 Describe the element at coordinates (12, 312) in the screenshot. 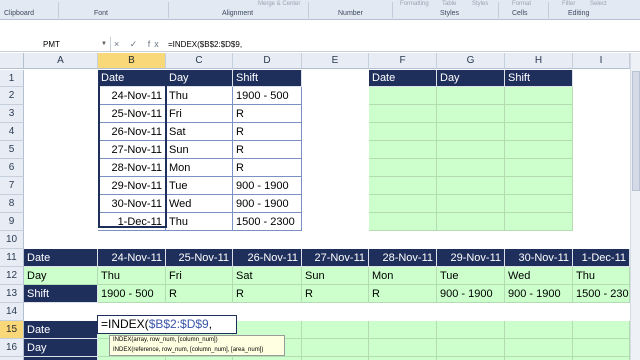

I see `row-header-14: 14` at that location.